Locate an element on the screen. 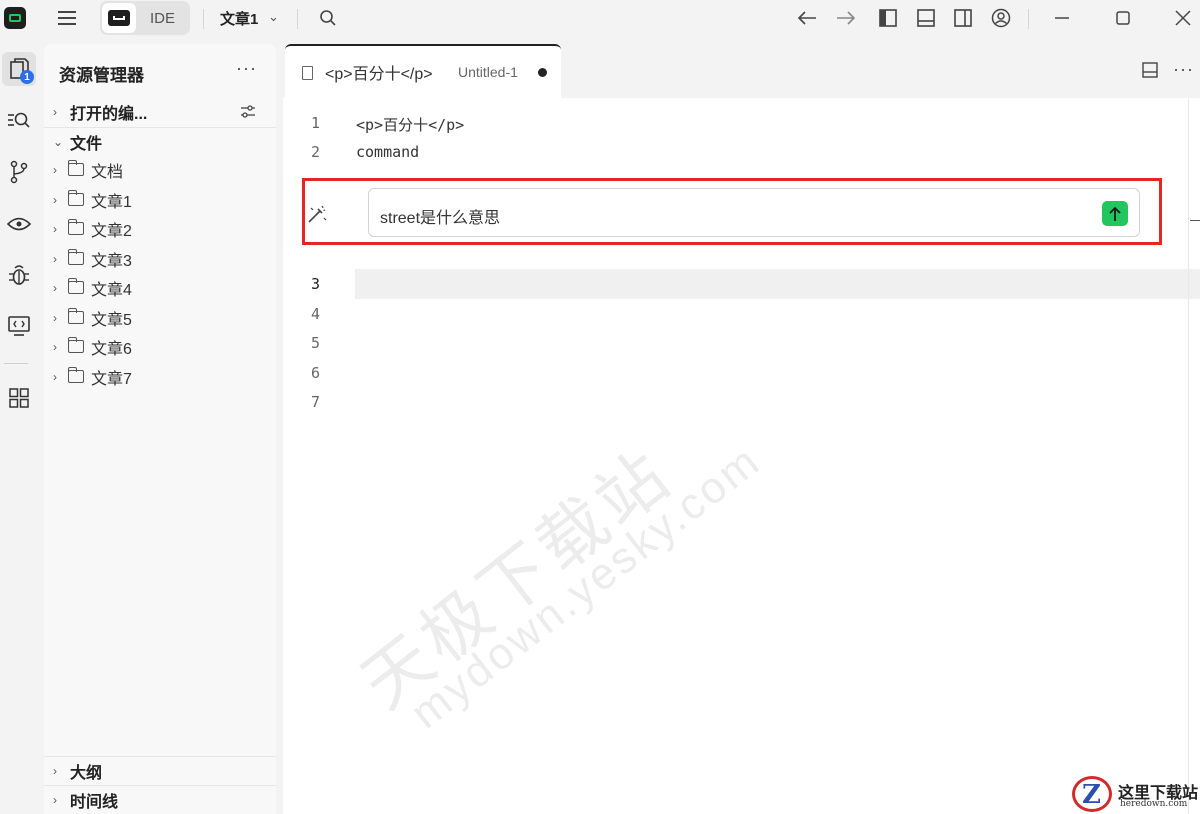 This screenshot has height=814, width=1200. app-logo-icon is located at coordinates (15, 18).